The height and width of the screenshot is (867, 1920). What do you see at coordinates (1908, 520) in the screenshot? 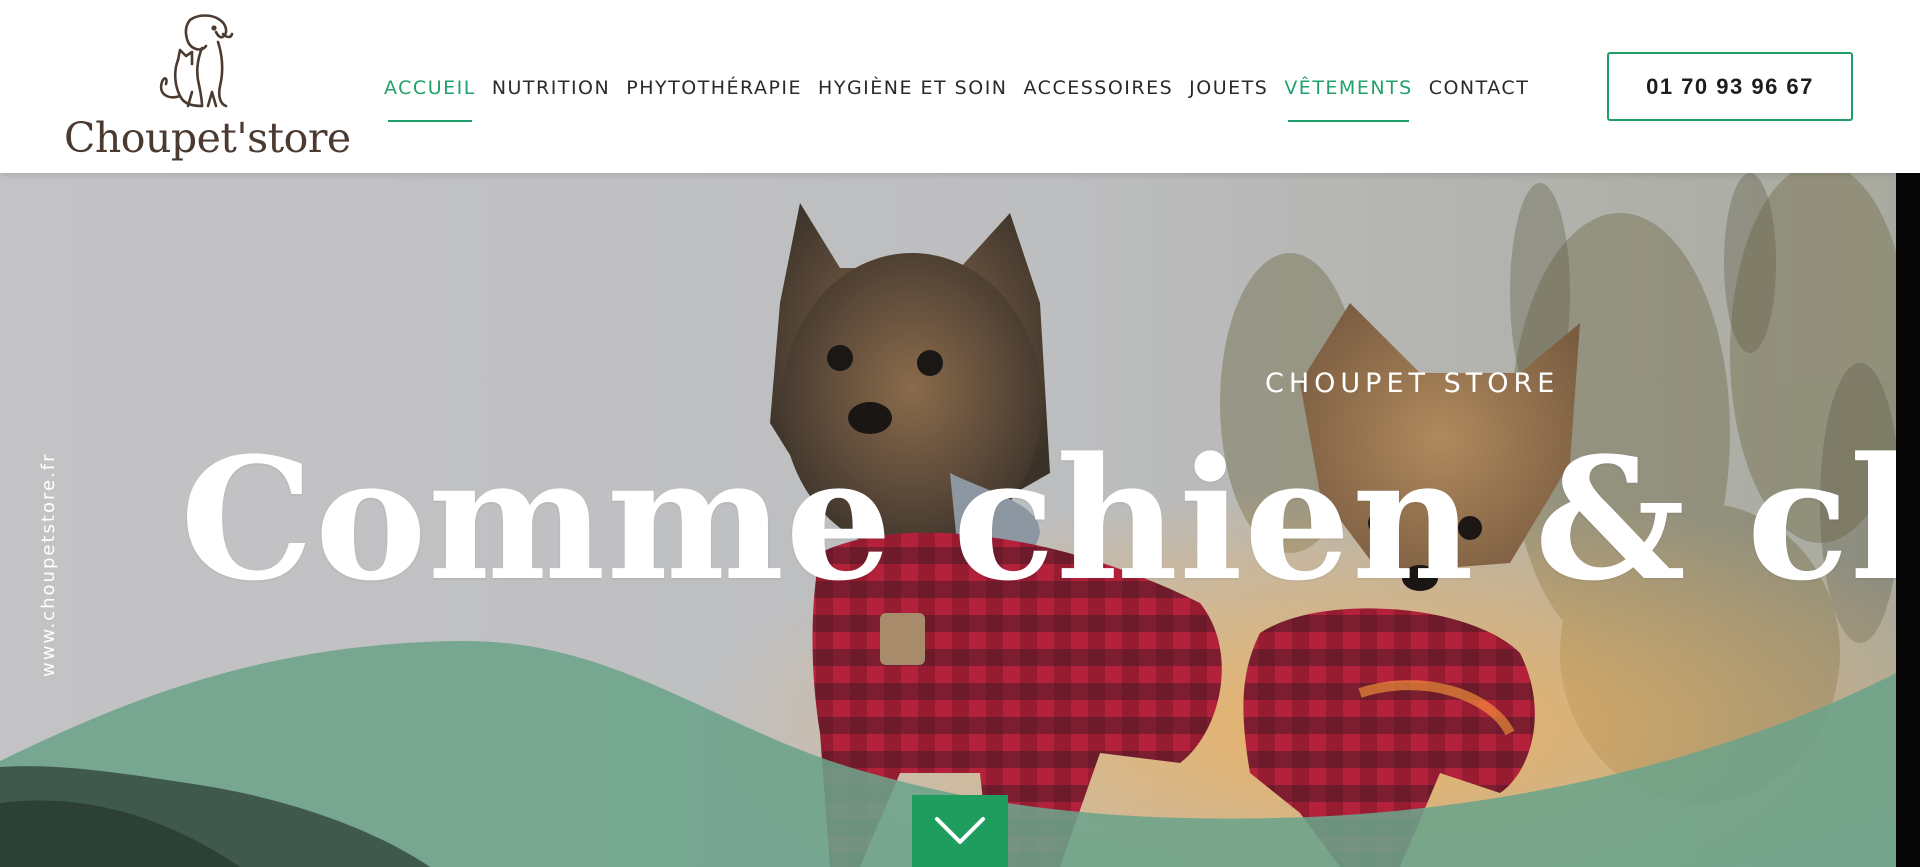
I see `page-edge-bar` at bounding box center [1908, 520].